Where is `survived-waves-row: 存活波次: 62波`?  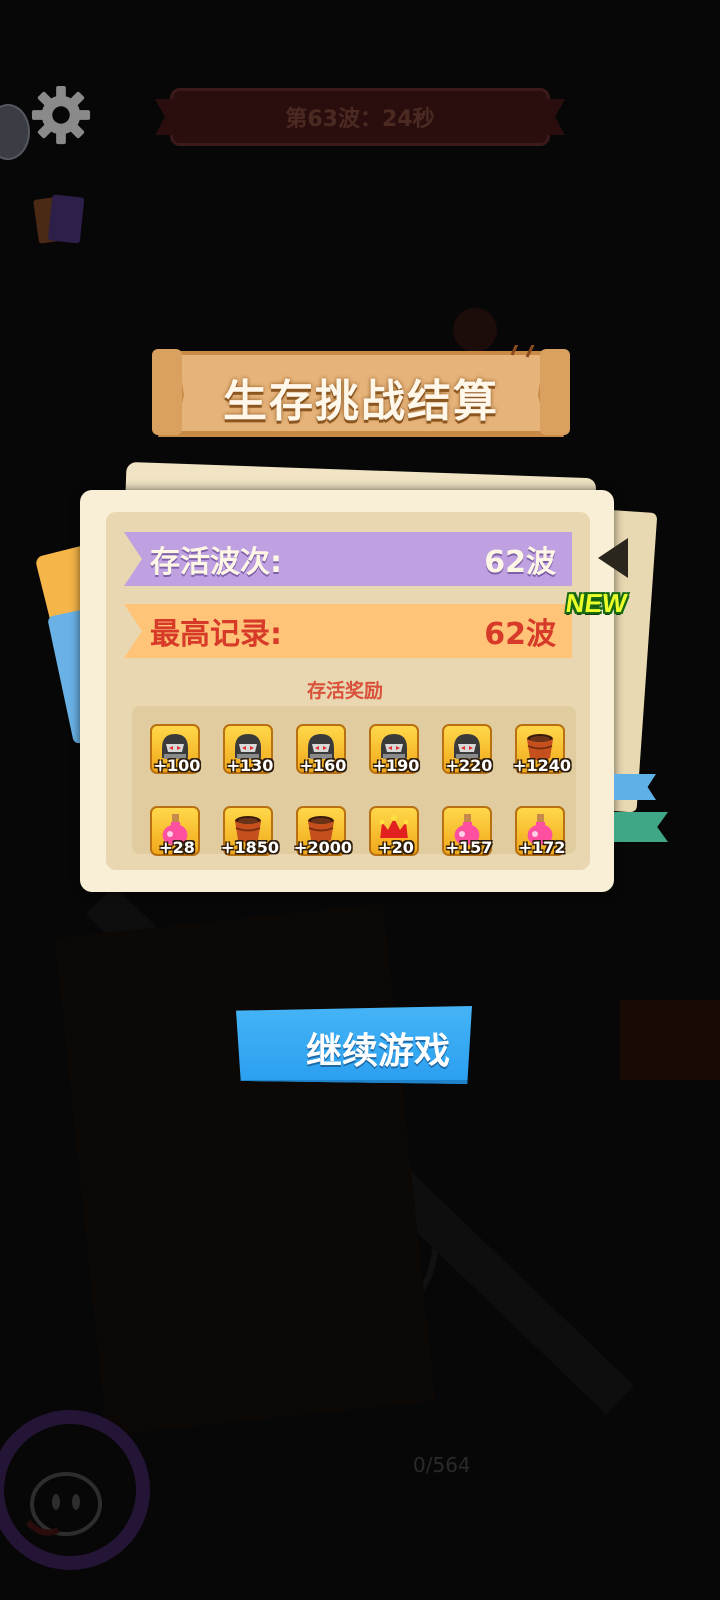 survived-waves-row: 存活波次: 62波 is located at coordinates (348, 559).